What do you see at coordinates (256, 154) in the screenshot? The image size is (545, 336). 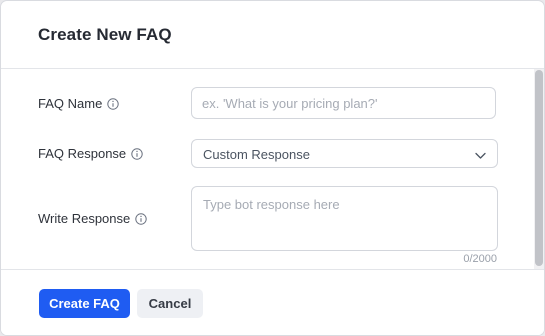 I see `faq-response-selected-value: Custom Response` at bounding box center [256, 154].